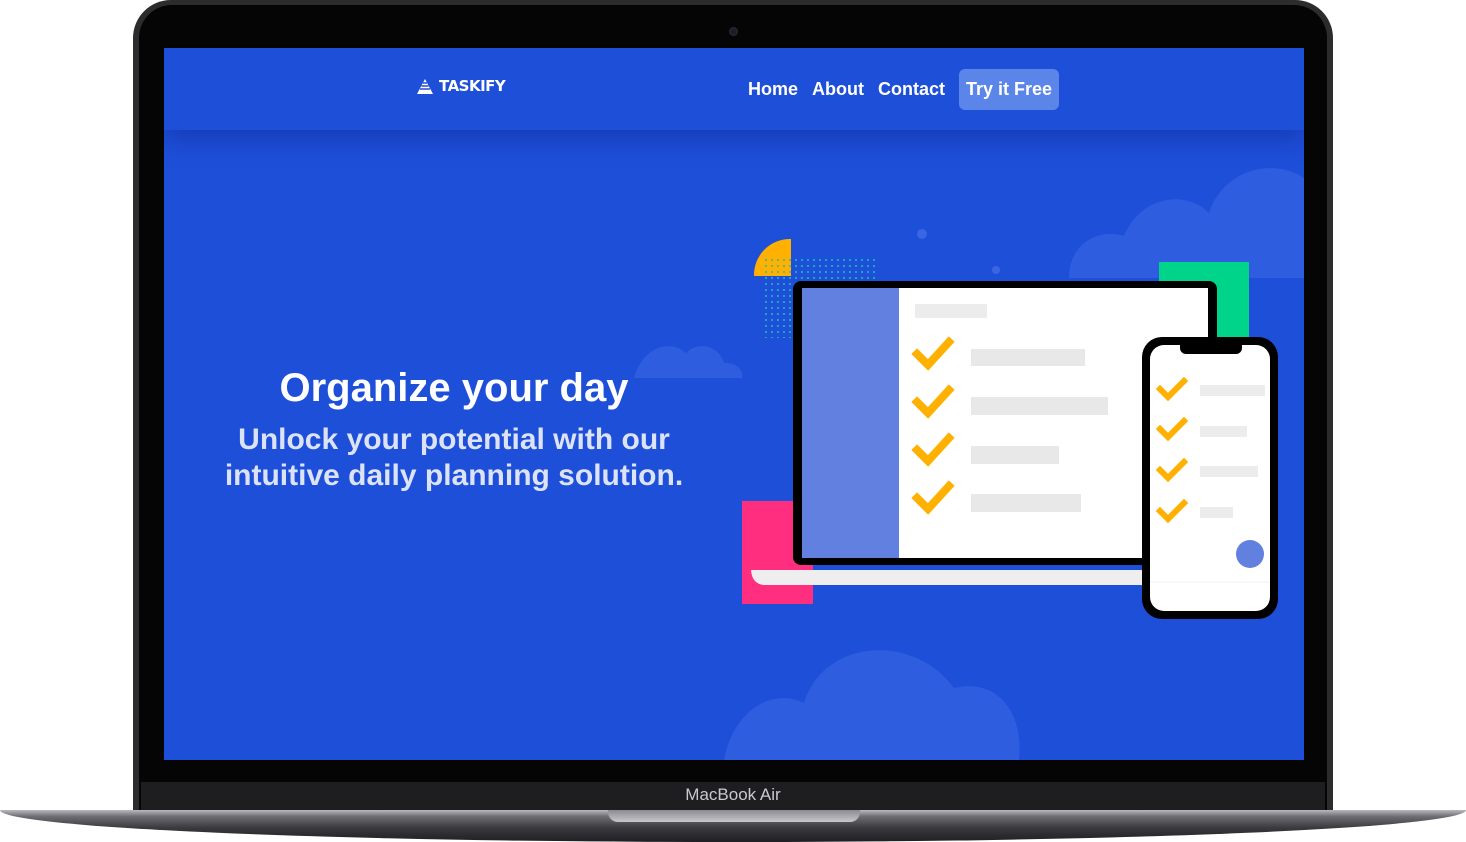  Describe the element at coordinates (734, 89) in the screenshot. I see `top-navbar: TASKIFY Home About Contact Try it Free` at that location.